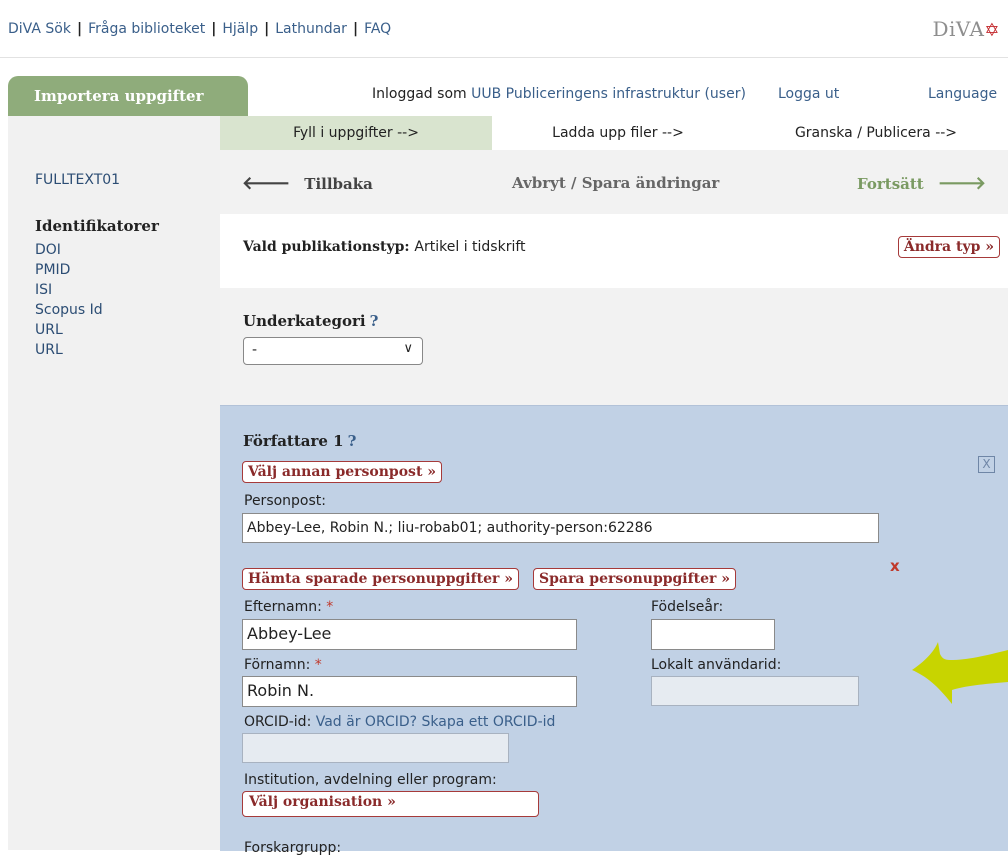 The image size is (1008, 856). I want to click on diva-logo: DiVA✡, so click(966, 29).